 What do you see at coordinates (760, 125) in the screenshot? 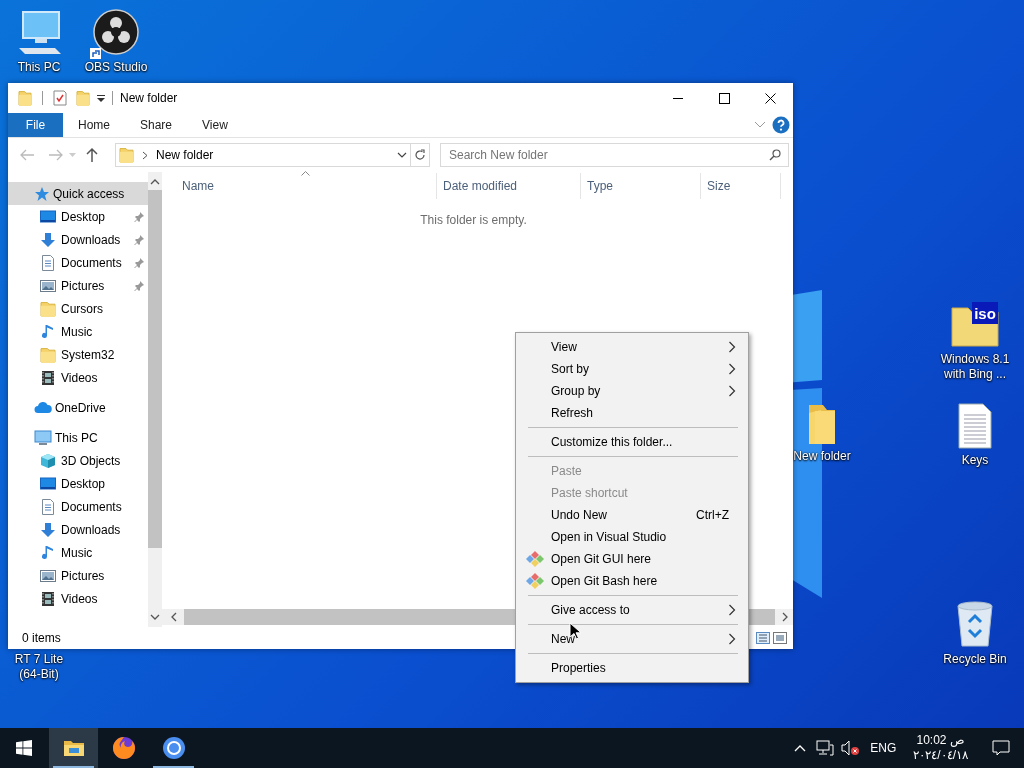
I see `chevron-down-icon` at bounding box center [760, 125].